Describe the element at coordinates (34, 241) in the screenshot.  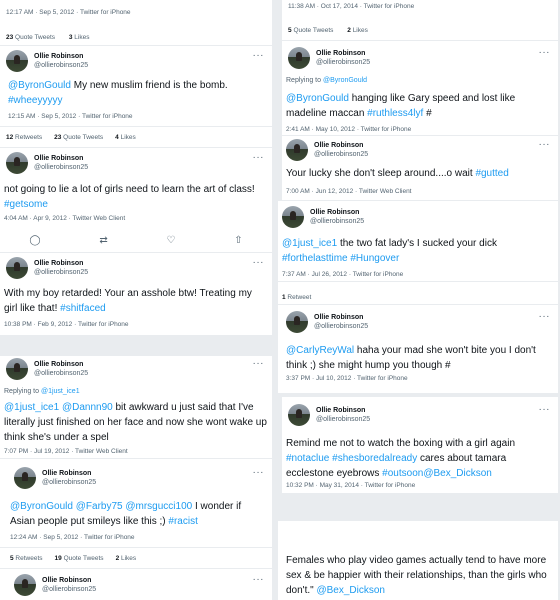
I see `reply-icon: ◯` at that location.